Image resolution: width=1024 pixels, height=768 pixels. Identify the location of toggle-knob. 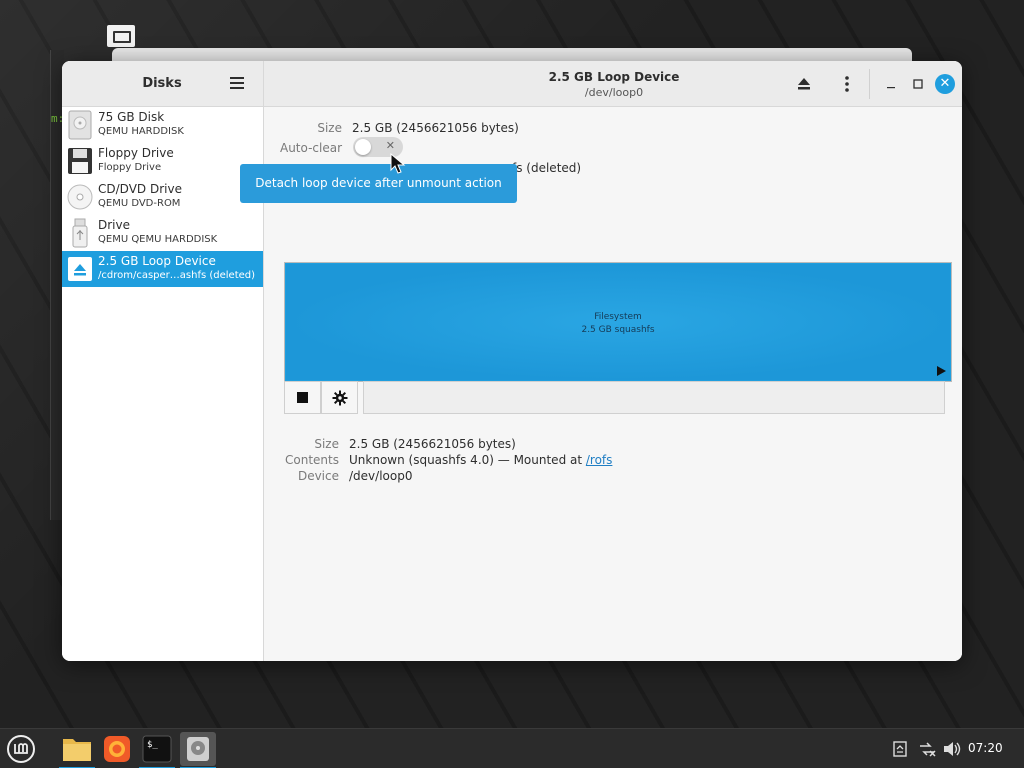
(363, 147).